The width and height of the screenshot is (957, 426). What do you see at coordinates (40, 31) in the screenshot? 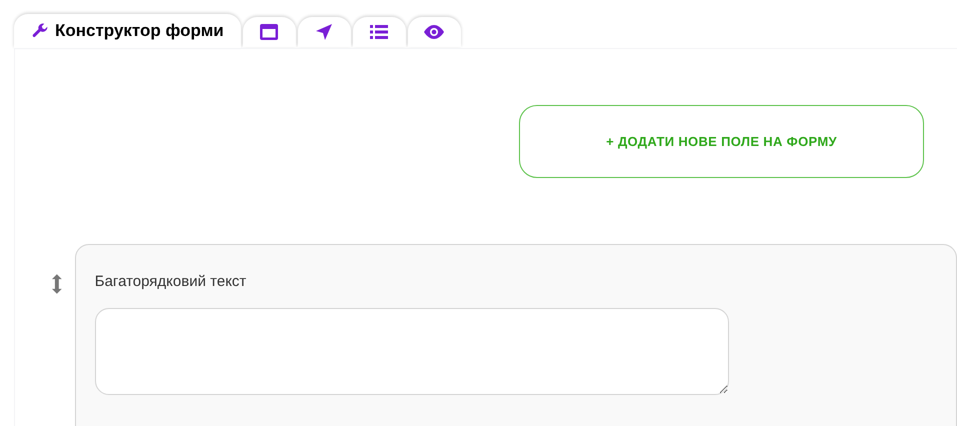
I see `wrench-icon` at bounding box center [40, 31].